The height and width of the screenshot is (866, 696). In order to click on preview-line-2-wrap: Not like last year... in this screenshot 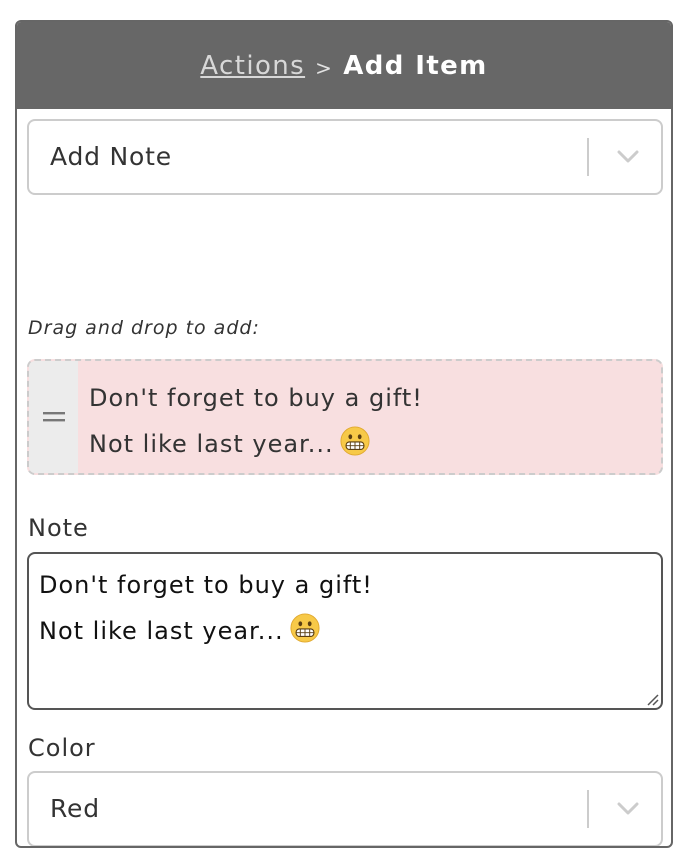, I will do `click(256, 444)`.